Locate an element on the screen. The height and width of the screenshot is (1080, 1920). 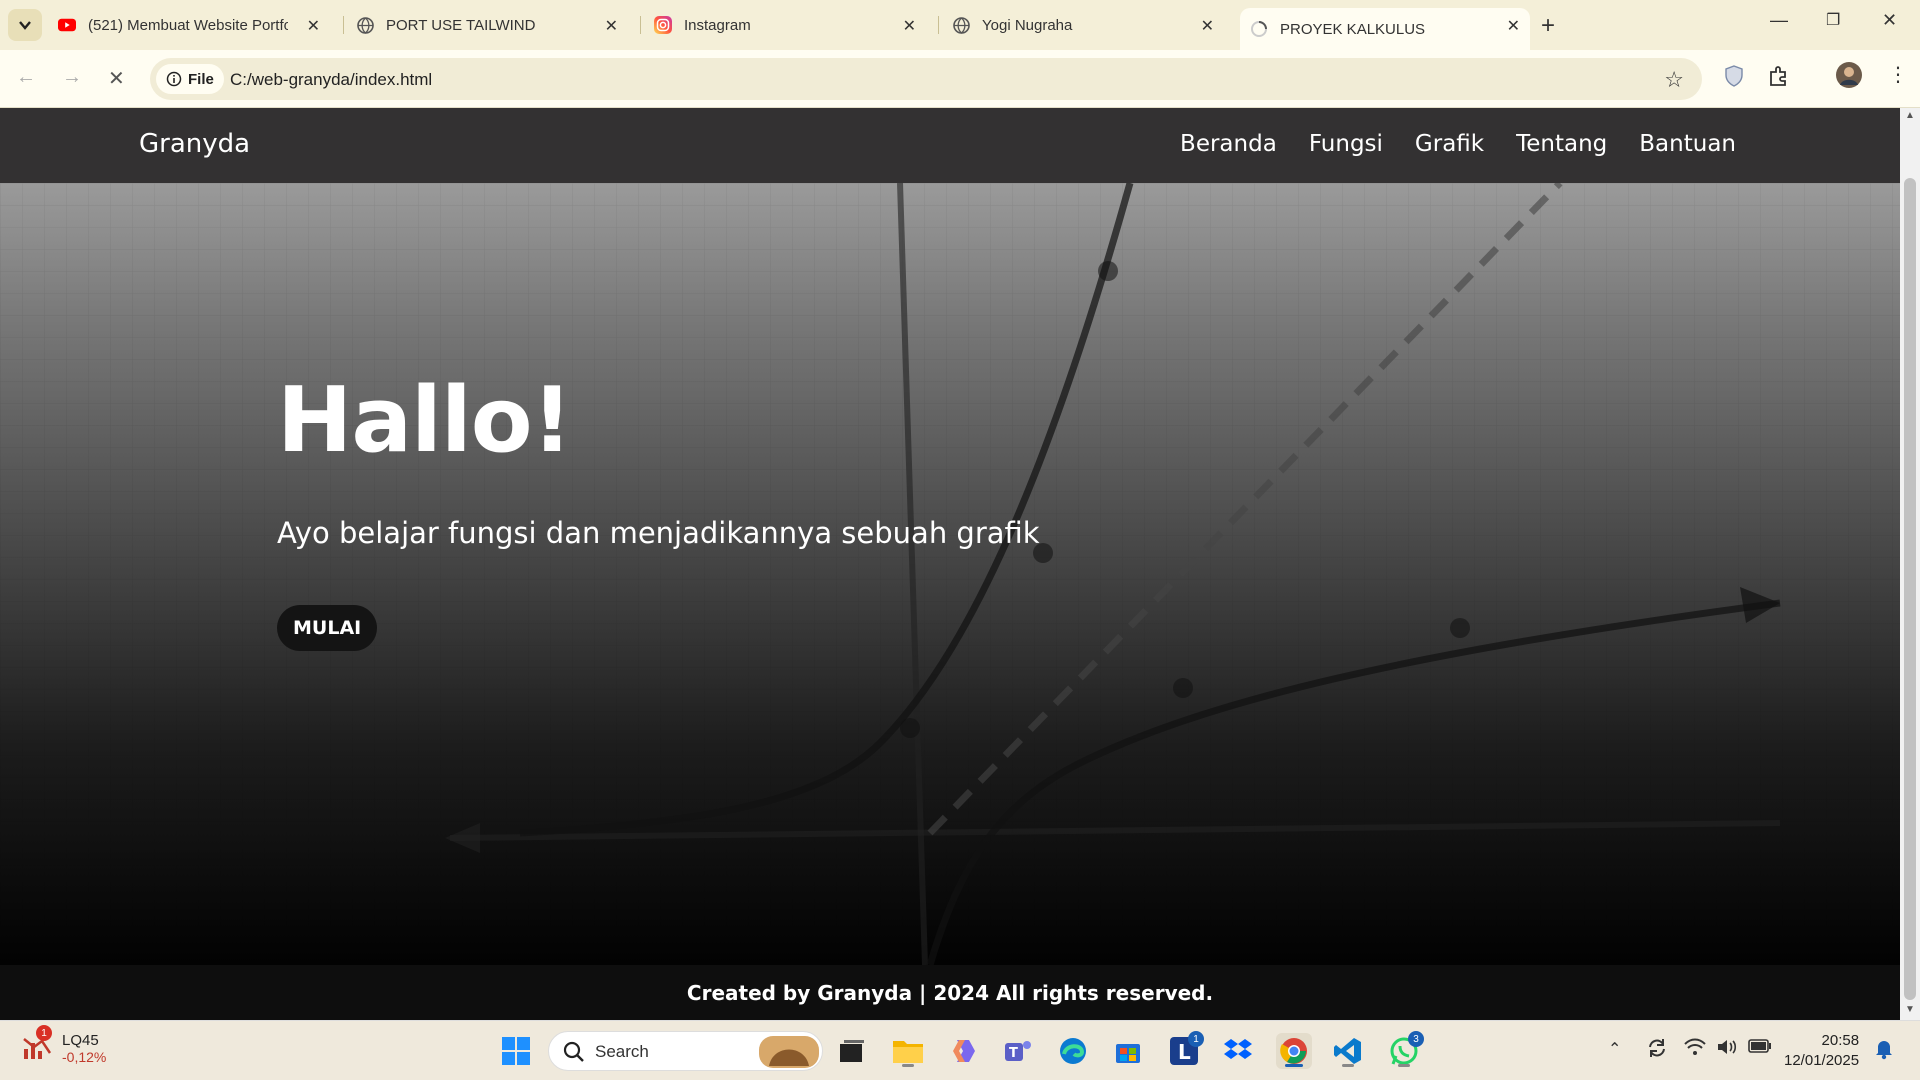
chevron-down-icon is located at coordinates (25, 25).